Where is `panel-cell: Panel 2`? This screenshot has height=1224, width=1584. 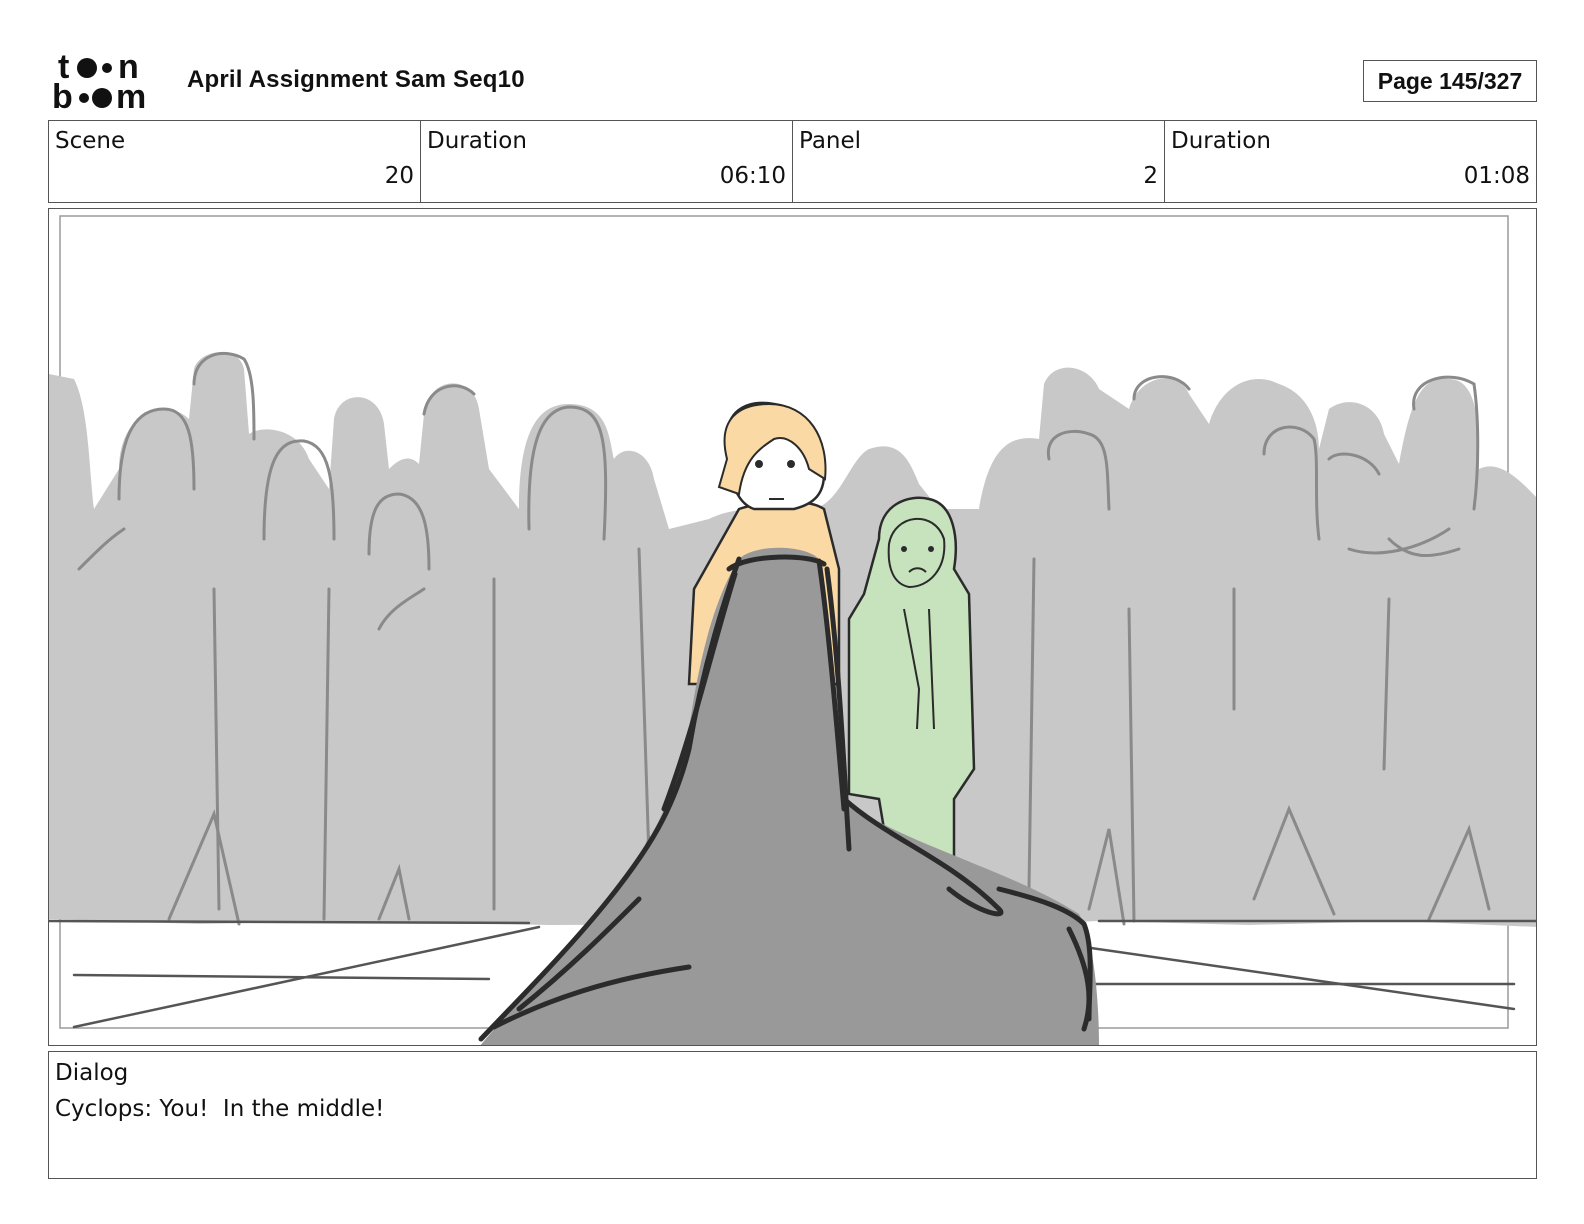 panel-cell: Panel 2 is located at coordinates (979, 161).